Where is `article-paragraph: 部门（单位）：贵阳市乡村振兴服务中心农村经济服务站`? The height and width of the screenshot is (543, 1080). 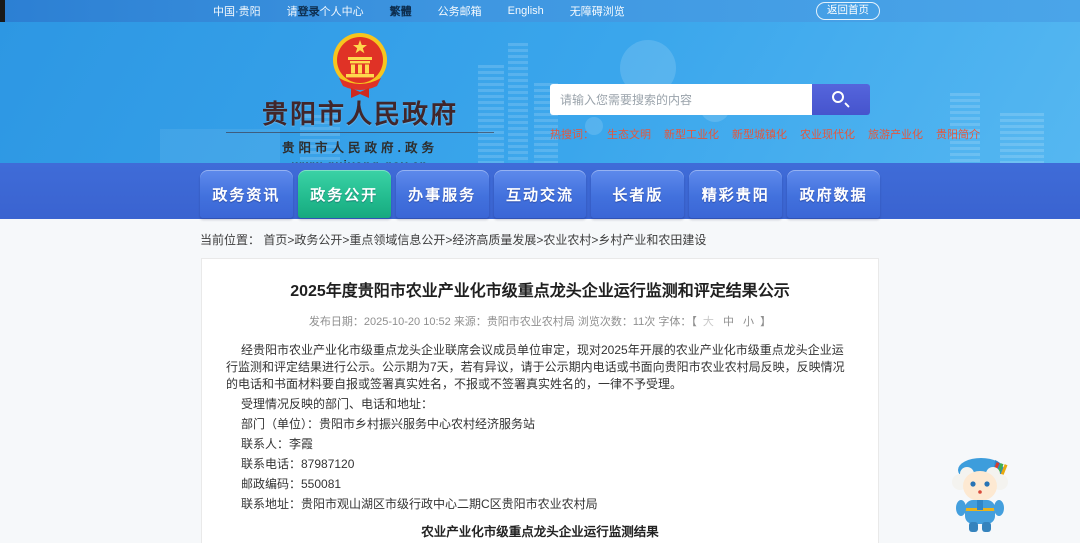 article-paragraph: 部门（单位）：贵阳市乡村振兴服务中心农村经济服务站 is located at coordinates (388, 424).